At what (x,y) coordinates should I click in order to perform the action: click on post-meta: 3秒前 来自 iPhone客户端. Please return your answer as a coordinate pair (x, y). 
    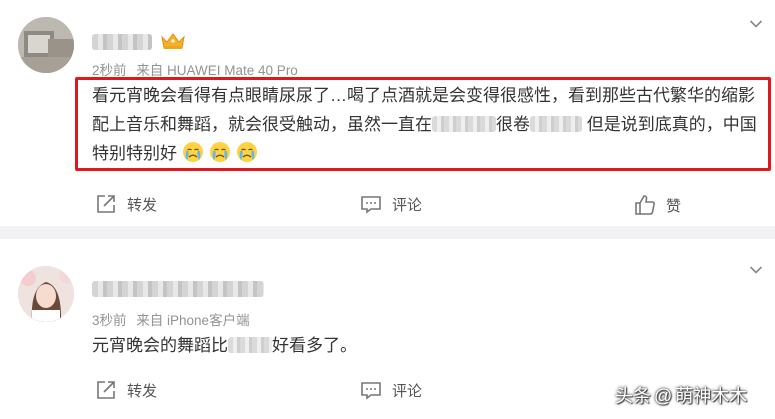
    Looking at the image, I should click on (171, 319).